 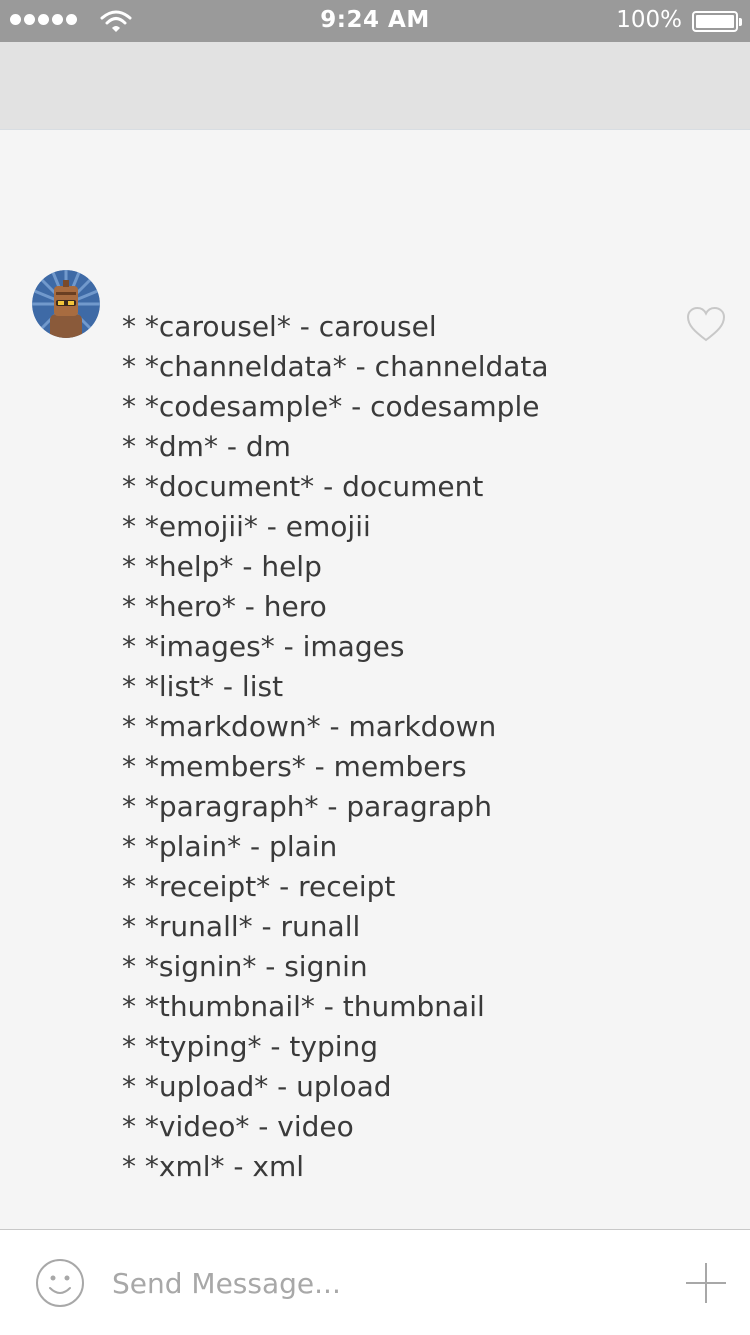 What do you see at coordinates (331, 406) in the screenshot?
I see `message-line: * *codesample* - codesample` at bounding box center [331, 406].